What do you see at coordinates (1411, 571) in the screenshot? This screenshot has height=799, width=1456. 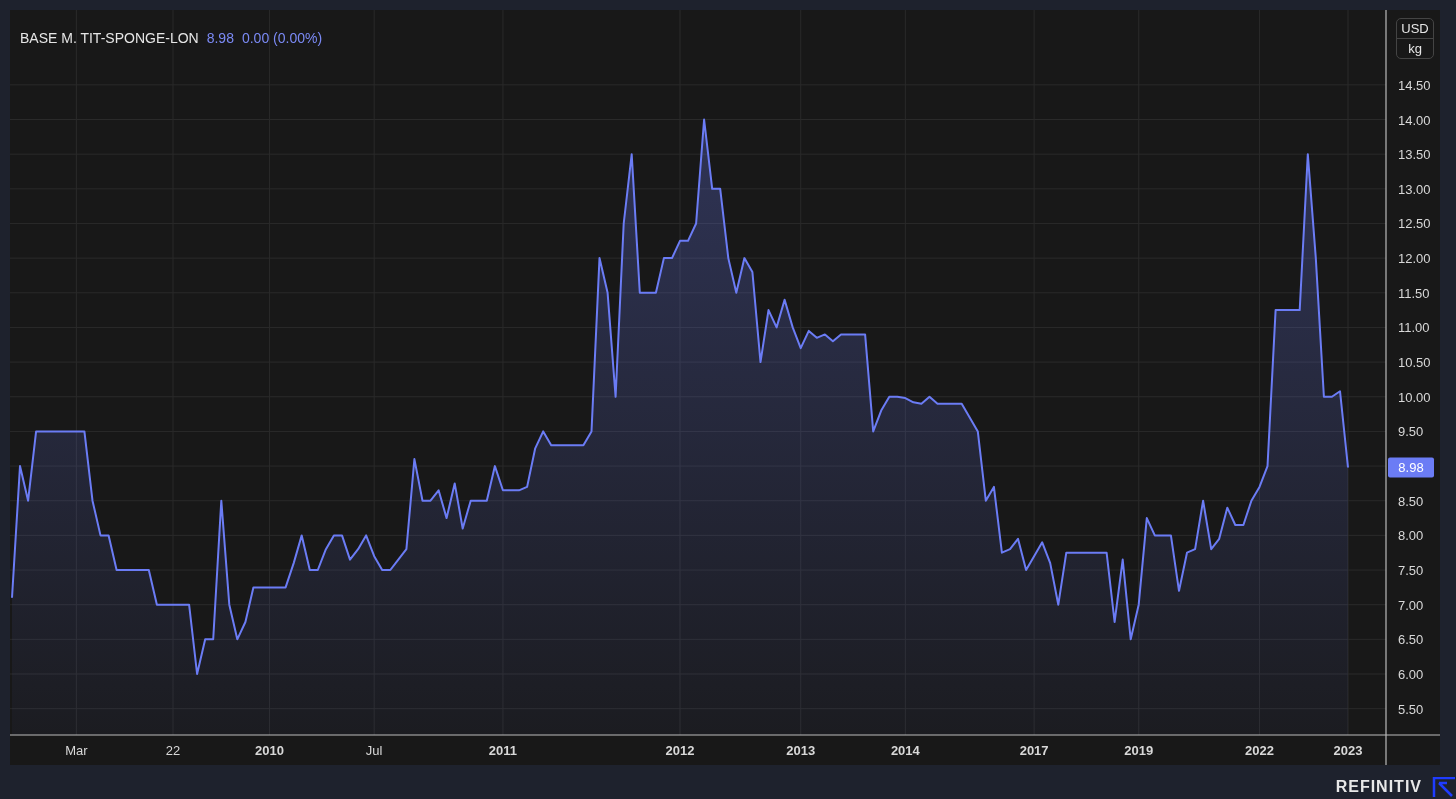 I see `y-tick-label: 7.50` at bounding box center [1411, 571].